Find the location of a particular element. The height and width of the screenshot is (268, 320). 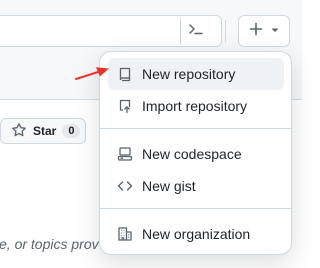

menu-item-import-repository: Import repository is located at coordinates (196, 106).